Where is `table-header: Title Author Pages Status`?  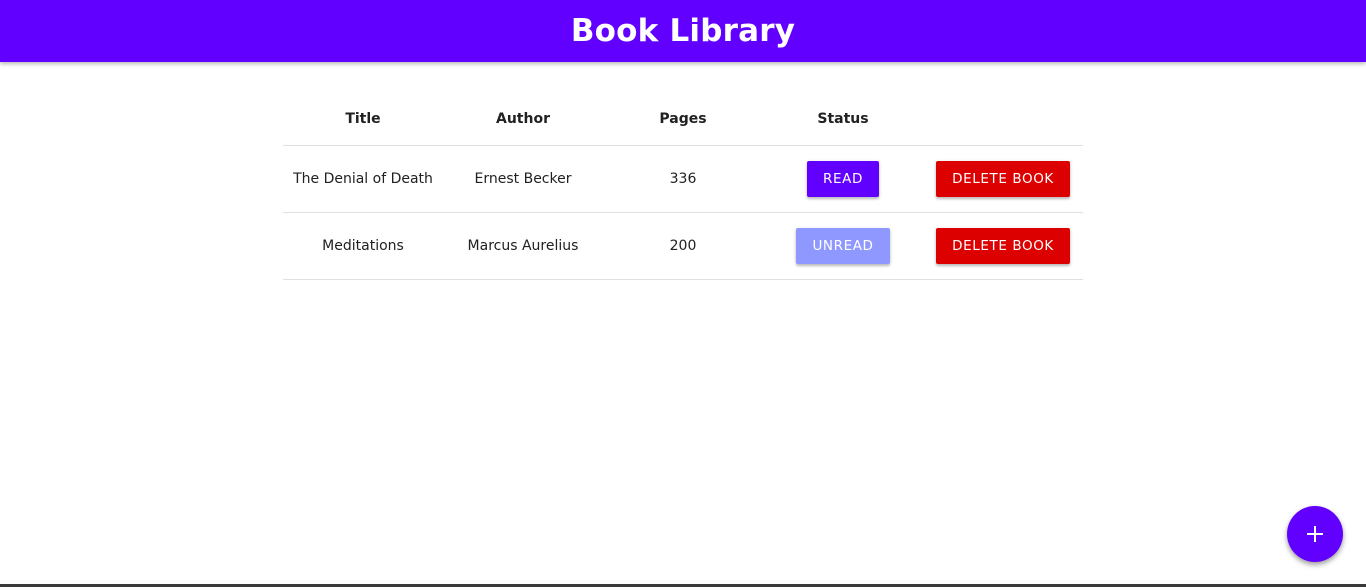
table-header: Title Author Pages Status is located at coordinates (683, 119).